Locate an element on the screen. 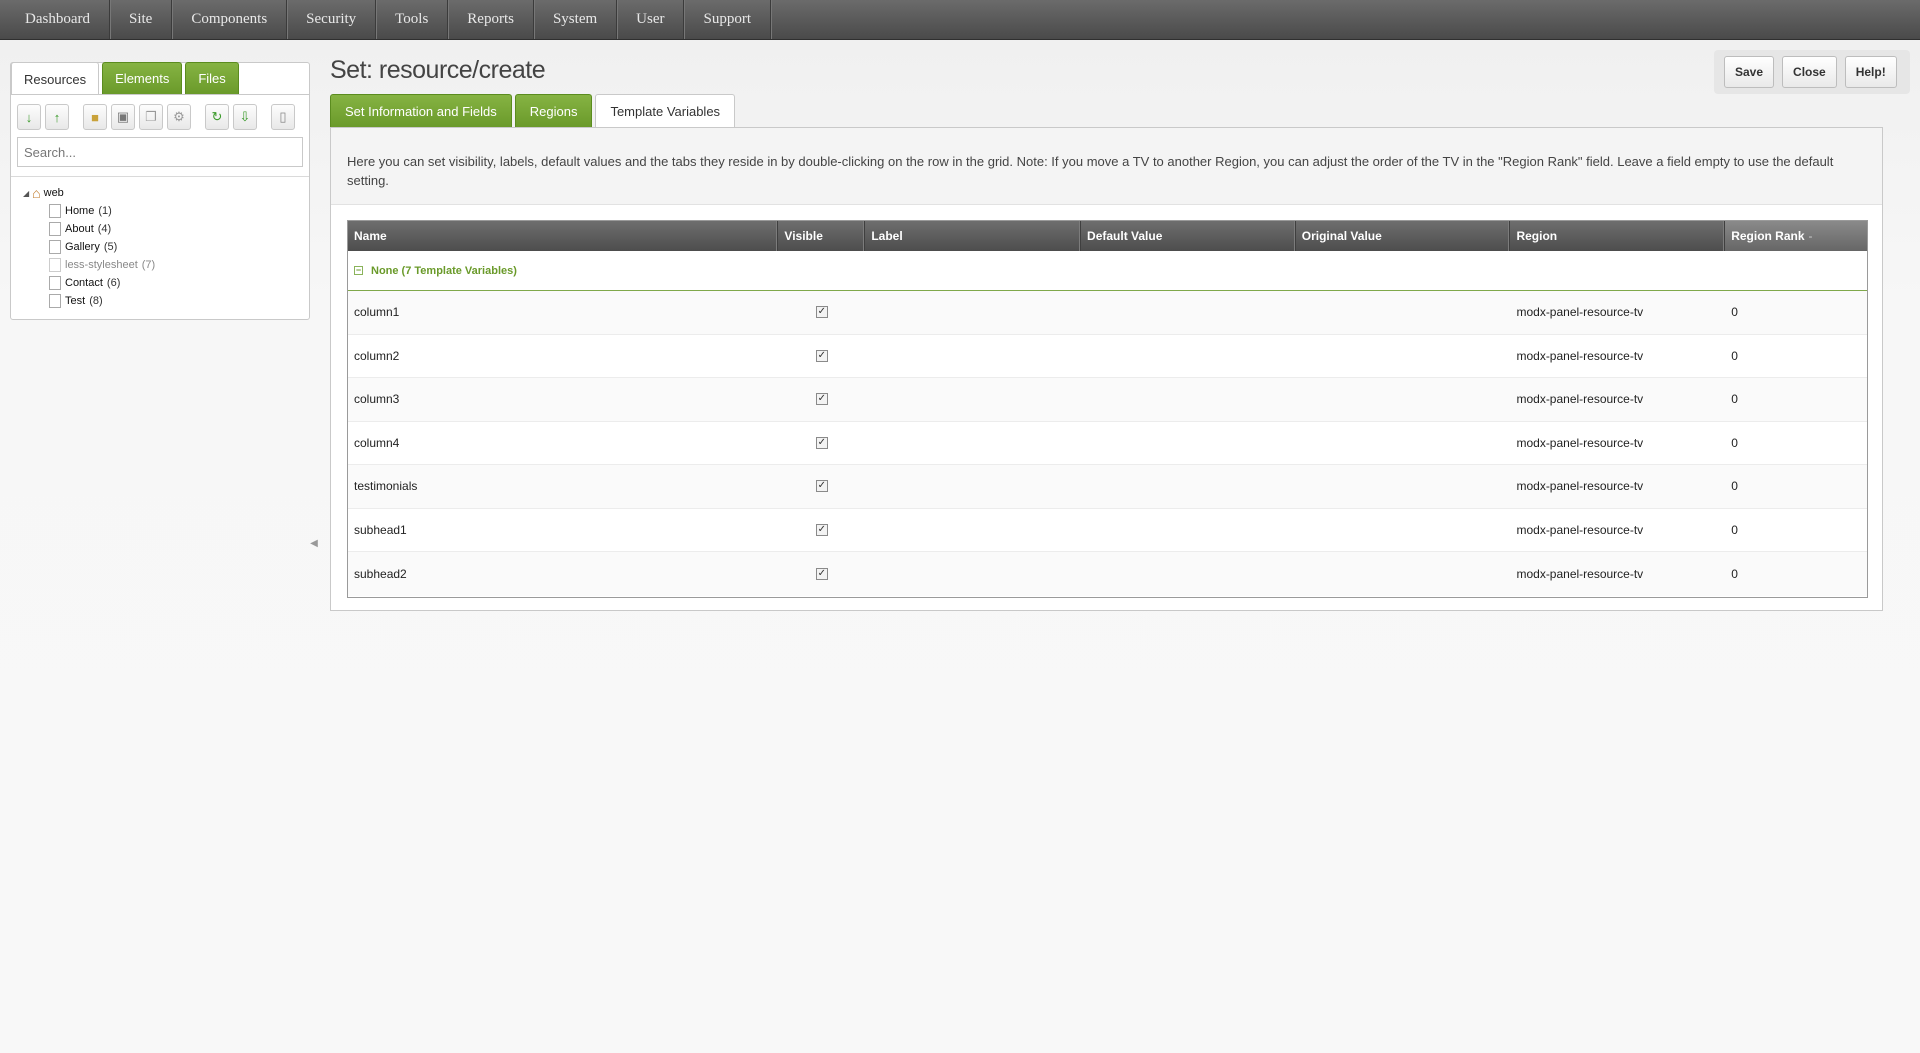 This screenshot has width=1920, height=1053. tab-regions: Regions is located at coordinates (553, 110).